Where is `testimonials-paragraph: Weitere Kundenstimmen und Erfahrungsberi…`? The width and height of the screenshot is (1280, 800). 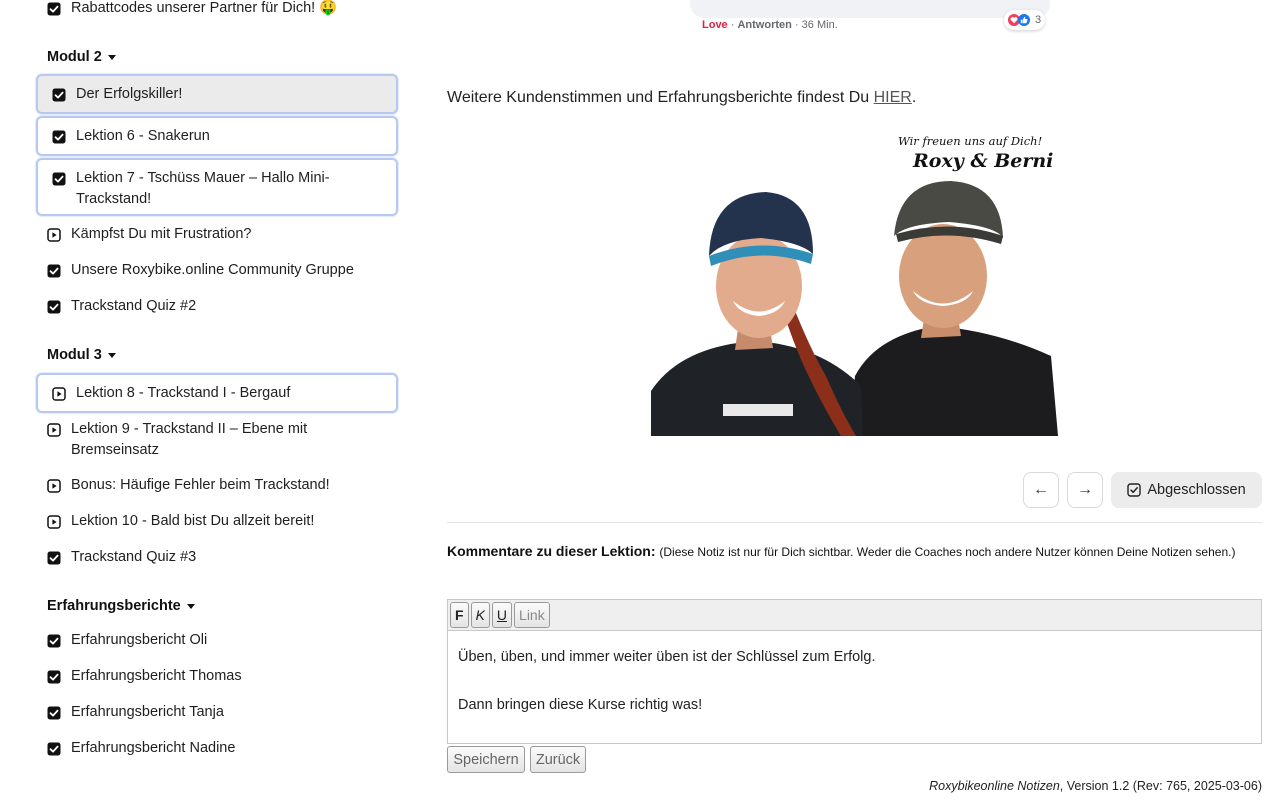 testimonials-paragraph: Weitere Kundenstimmen und Erfahrungsberi… is located at coordinates (682, 97).